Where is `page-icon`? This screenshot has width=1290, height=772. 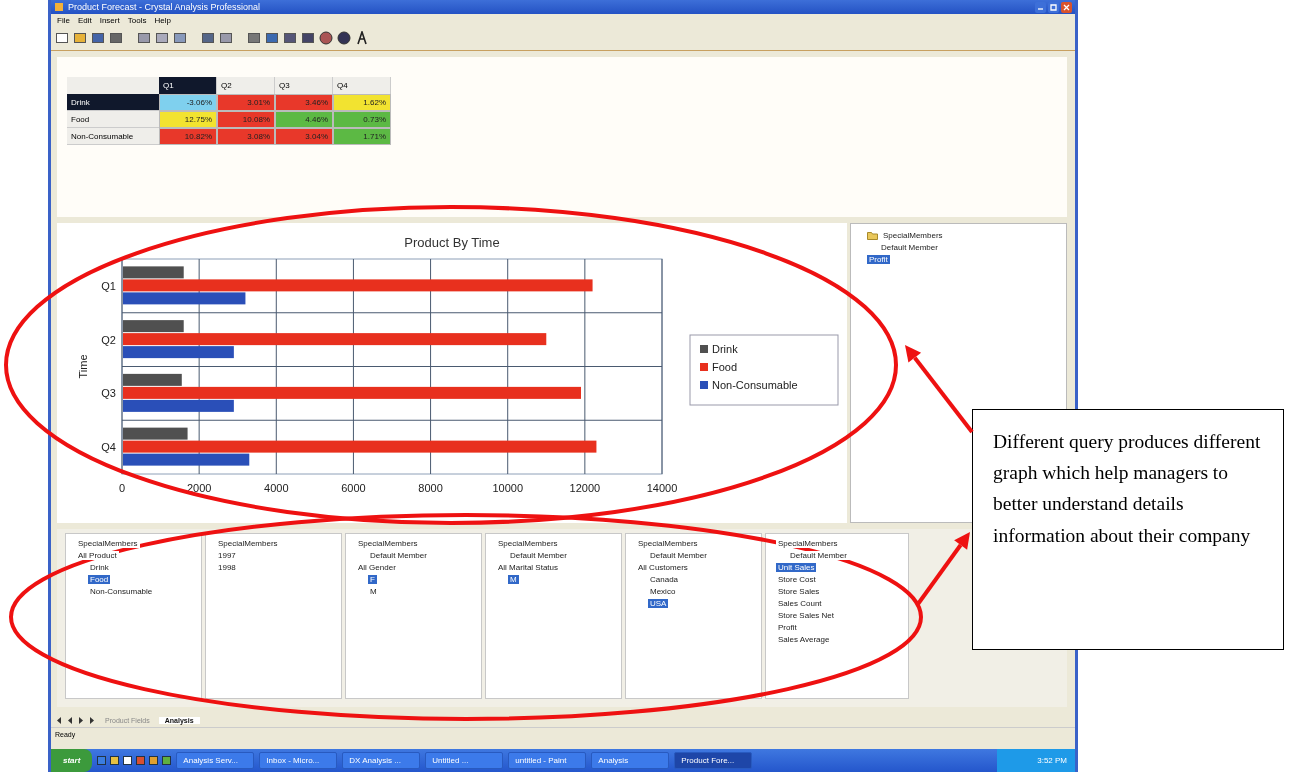 page-icon is located at coordinates (62, 38).